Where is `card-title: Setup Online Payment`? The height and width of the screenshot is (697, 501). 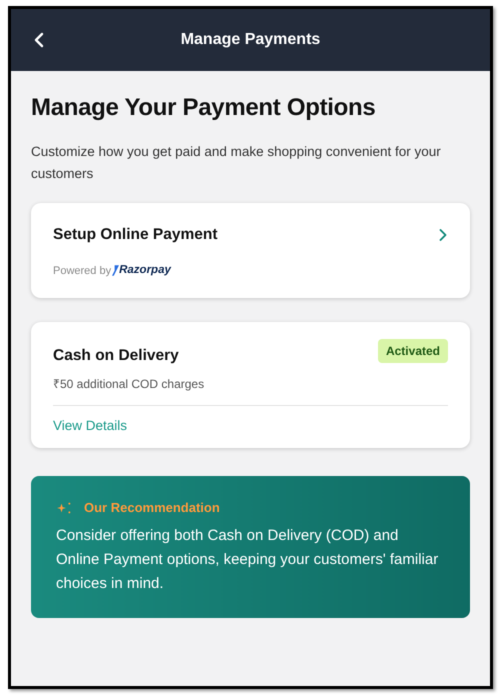
card-title: Setup Online Payment is located at coordinates (135, 235).